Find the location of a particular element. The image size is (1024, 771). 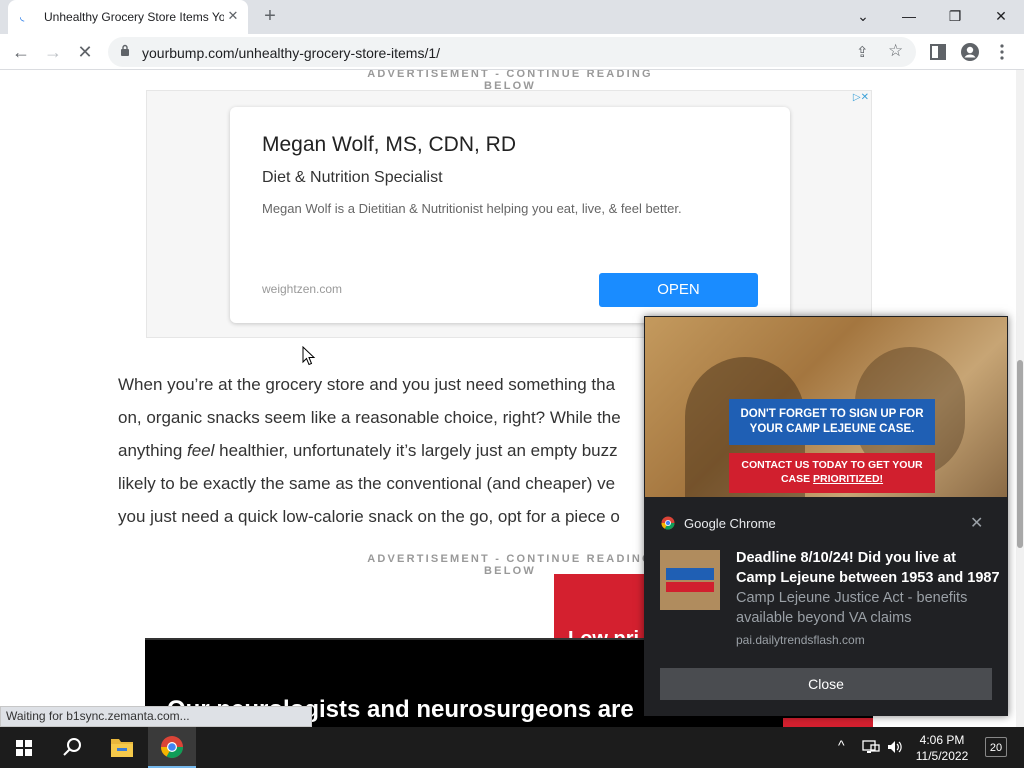

new-tab-button: + is located at coordinates (270, 17).